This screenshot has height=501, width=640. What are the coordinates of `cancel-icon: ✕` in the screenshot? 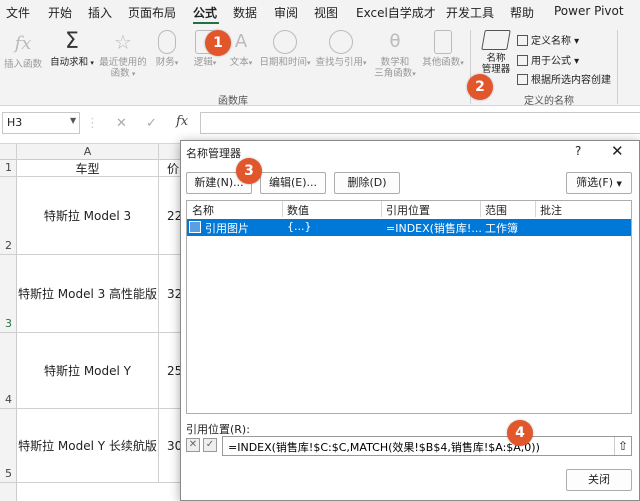 It's located at (121, 123).